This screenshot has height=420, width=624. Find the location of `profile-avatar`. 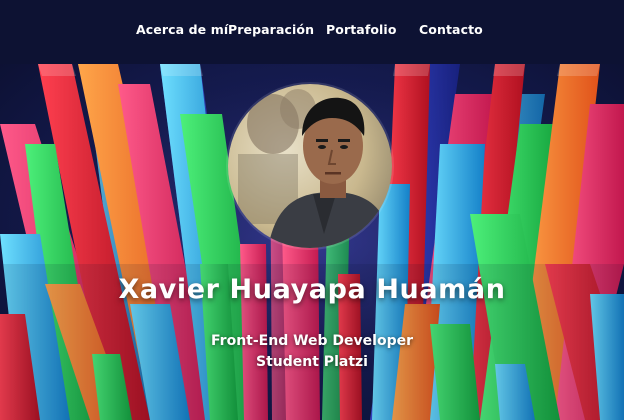

profile-avatar is located at coordinates (310, 166).